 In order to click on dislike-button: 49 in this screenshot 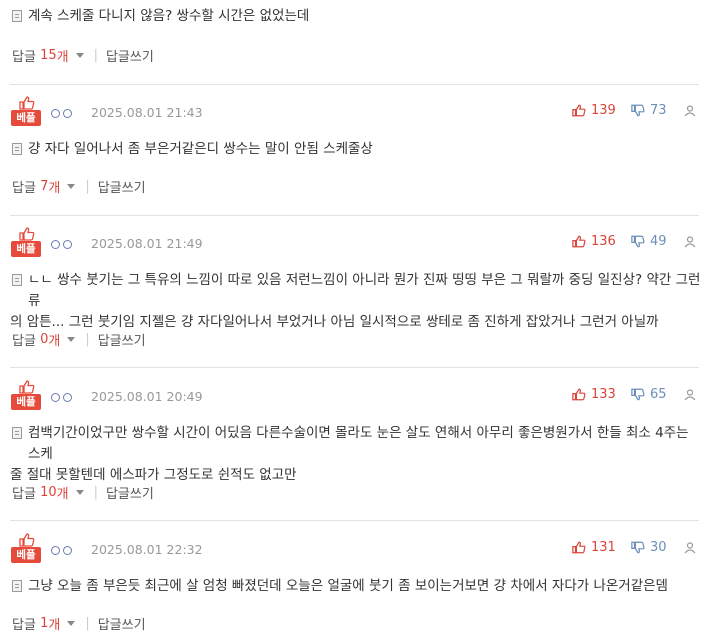, I will do `click(649, 241)`.